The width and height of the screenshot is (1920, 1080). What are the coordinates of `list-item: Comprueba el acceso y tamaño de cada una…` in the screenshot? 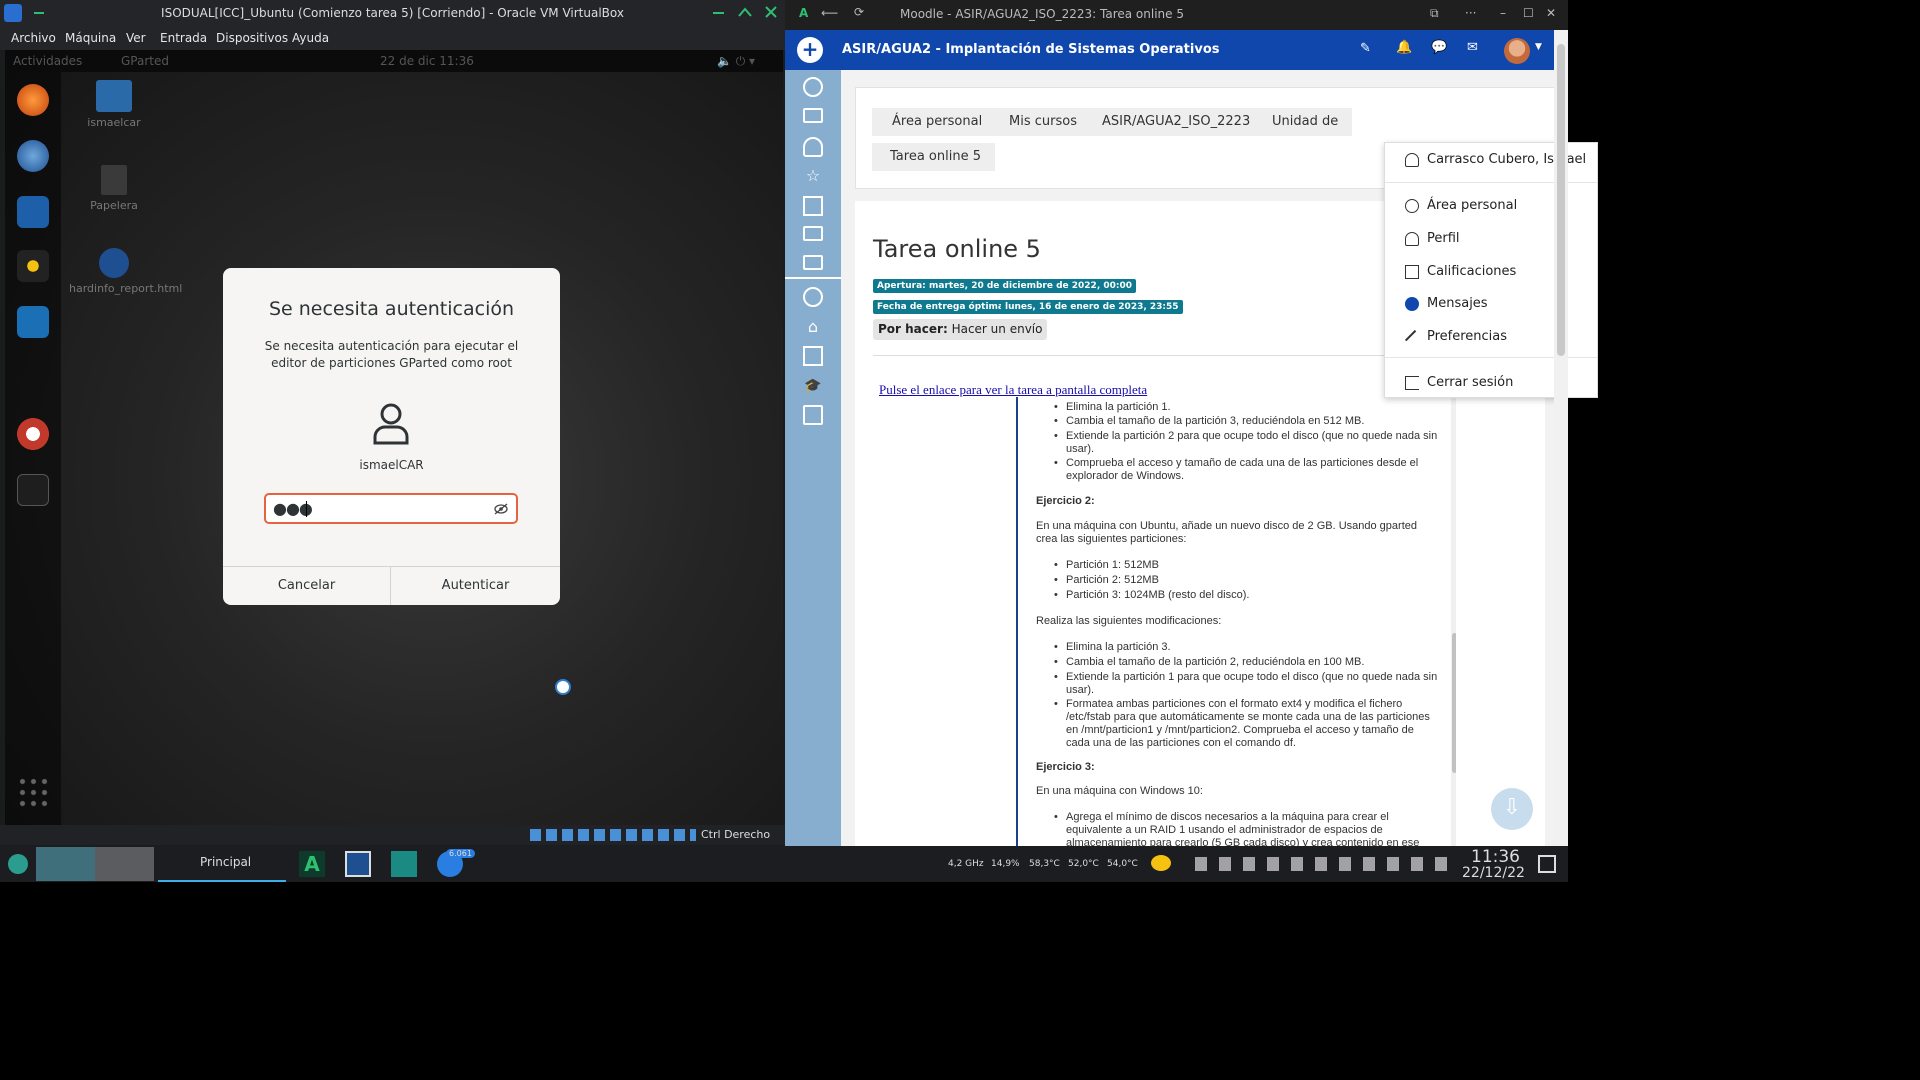 It's located at (1246, 470).